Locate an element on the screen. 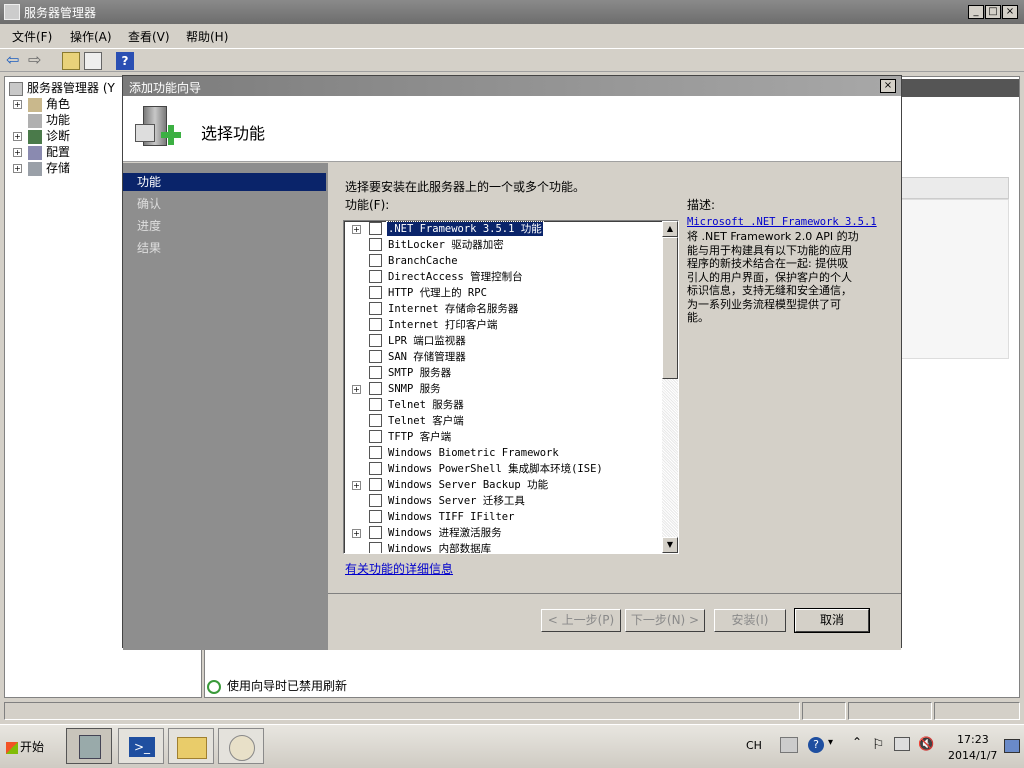 Image resolution: width=1024 pixels, height=768 pixels. feature-row: Telnet 服务器 is located at coordinates (503, 405).